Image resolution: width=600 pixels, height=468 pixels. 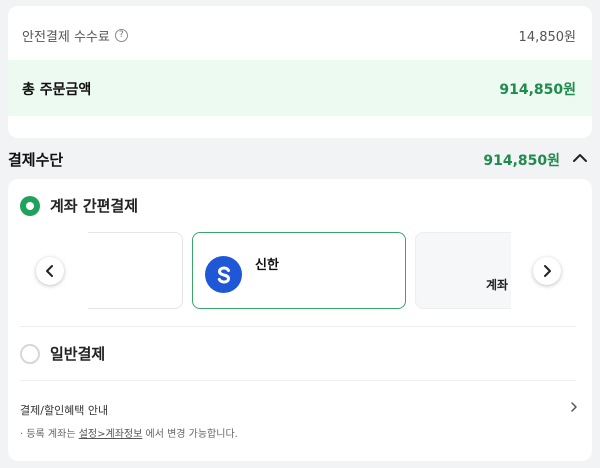 I want to click on shinhan-logo-icon, so click(x=223, y=274).